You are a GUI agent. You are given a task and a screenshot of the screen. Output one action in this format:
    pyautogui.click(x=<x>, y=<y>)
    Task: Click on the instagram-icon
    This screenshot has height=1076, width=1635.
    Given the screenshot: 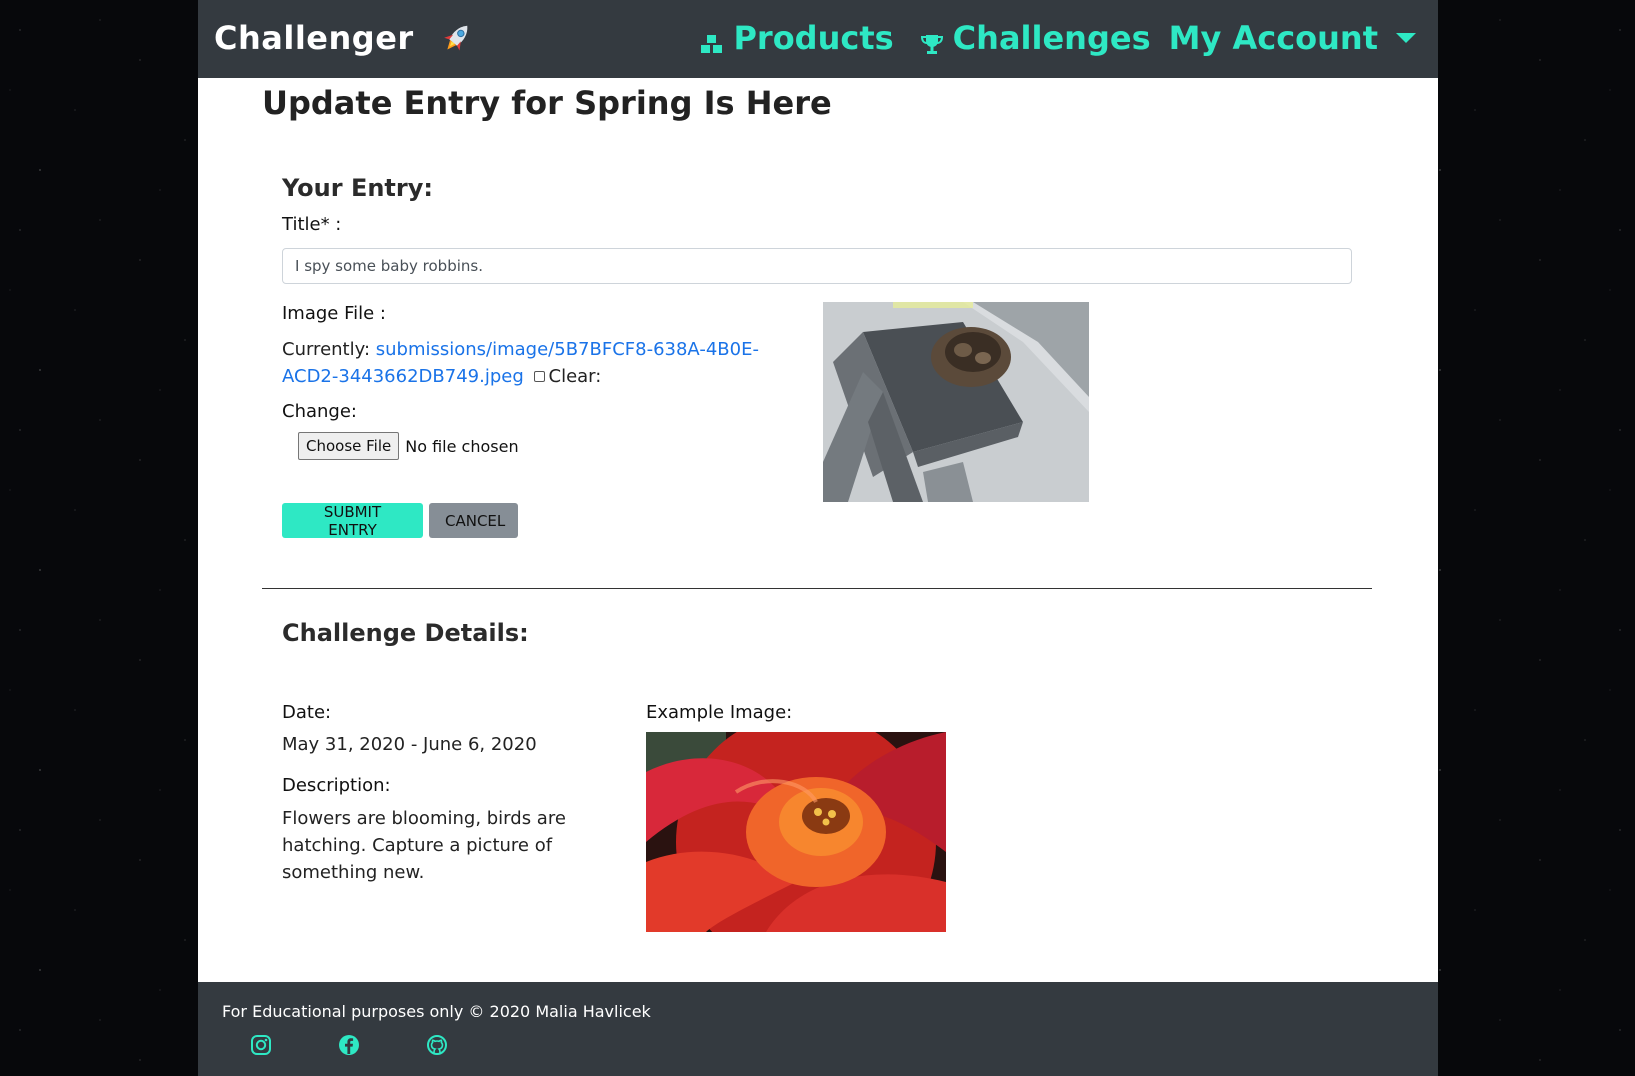 What is the action you would take?
    pyautogui.click(x=261, y=1045)
    